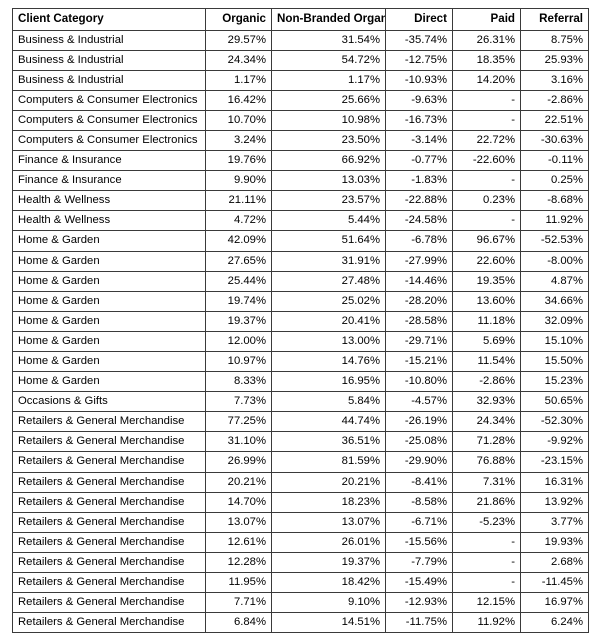  What do you see at coordinates (554, 562) in the screenshot?
I see `cell-referral: 2.68%` at bounding box center [554, 562].